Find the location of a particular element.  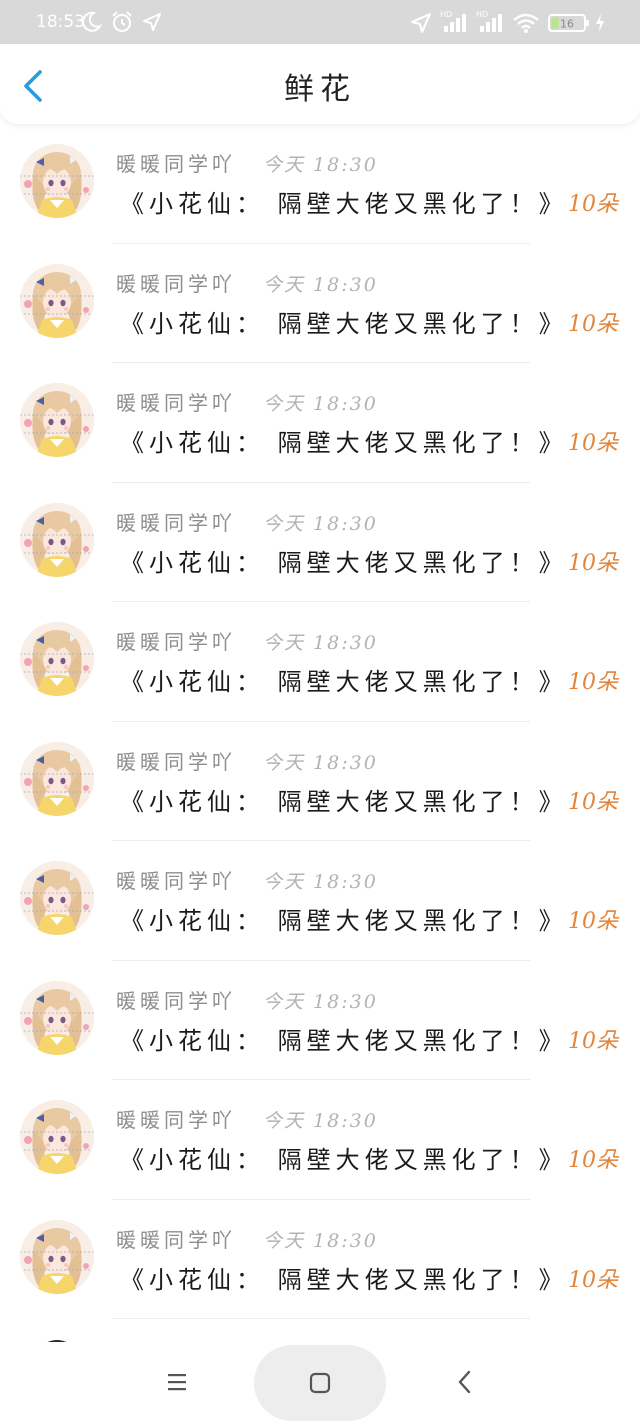

battery-level: 16 is located at coordinates (567, 24).